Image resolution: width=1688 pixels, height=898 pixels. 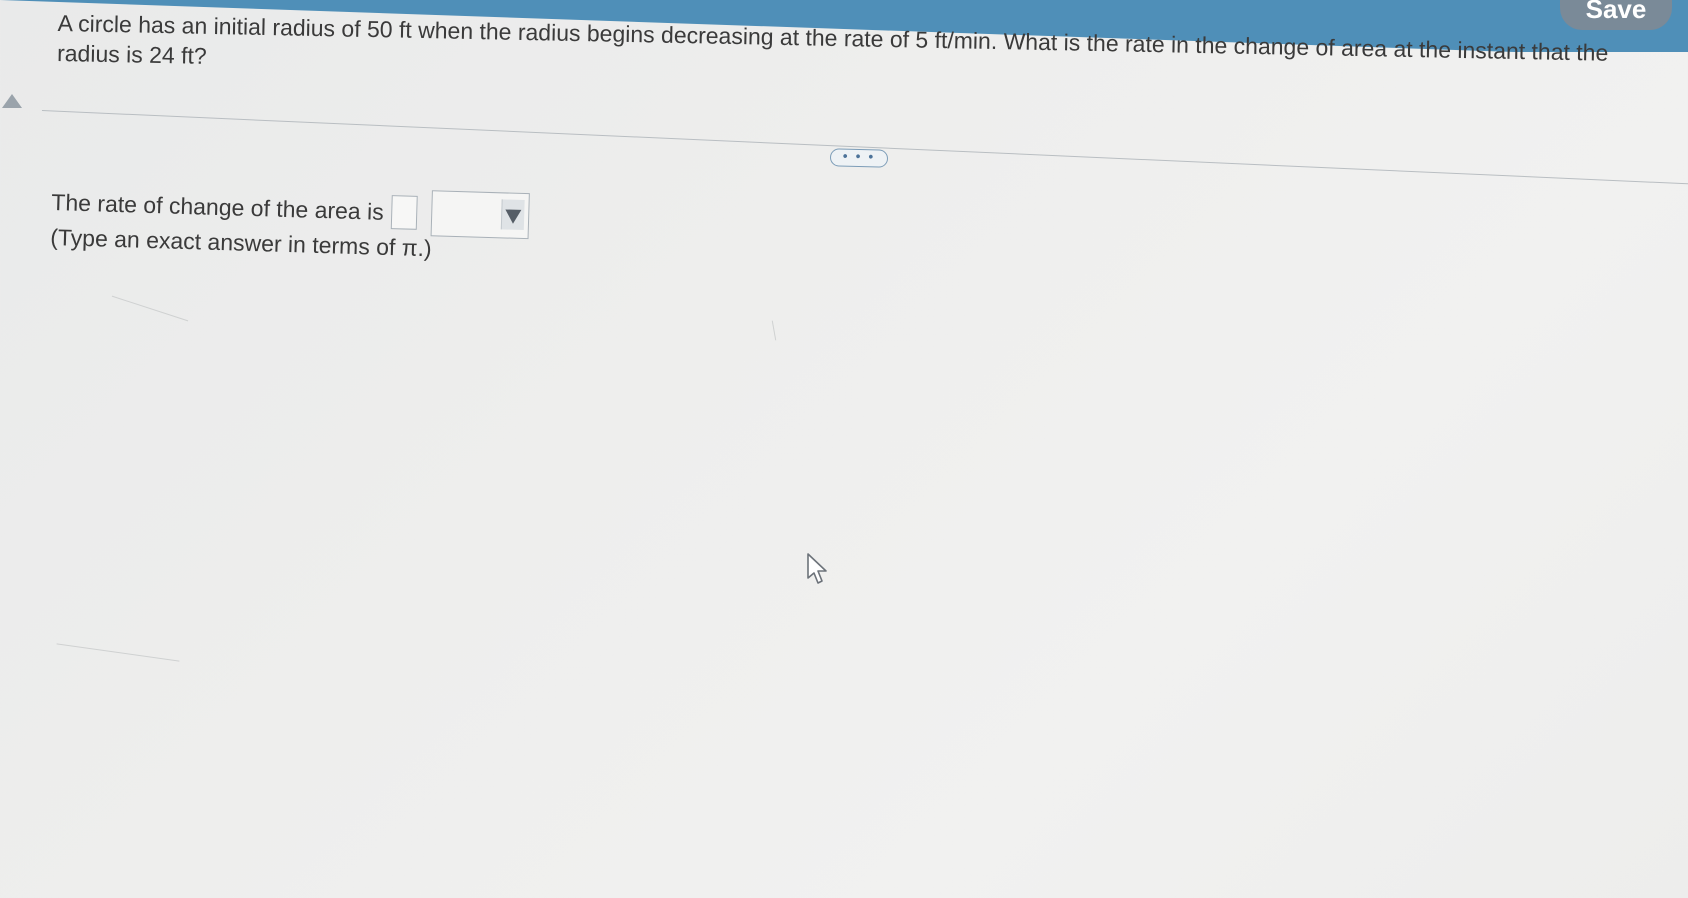 I want to click on unit-select, so click(x=480, y=215).